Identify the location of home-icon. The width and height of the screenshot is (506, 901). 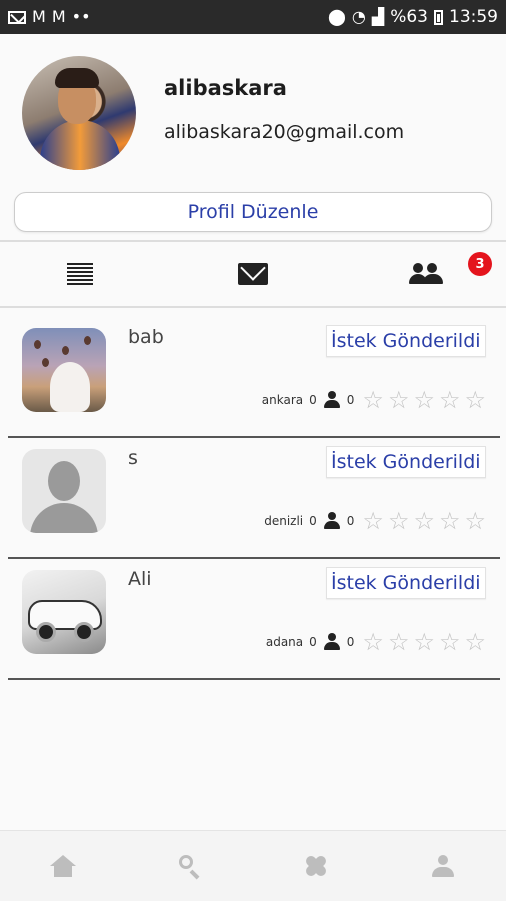
(63, 866).